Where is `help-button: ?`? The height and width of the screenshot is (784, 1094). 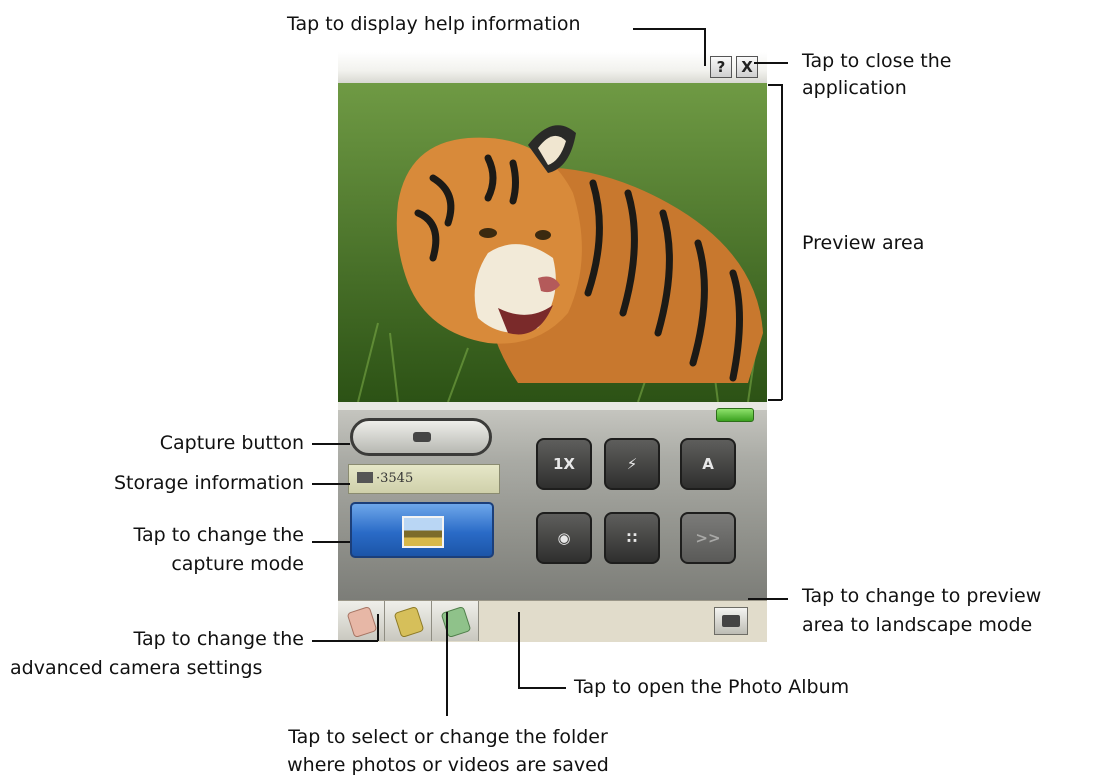 help-button: ? is located at coordinates (721, 67).